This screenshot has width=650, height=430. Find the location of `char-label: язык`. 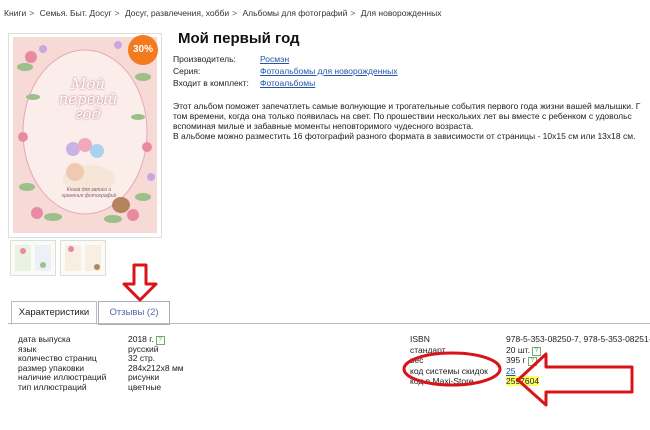

char-label: язык is located at coordinates (27, 348).